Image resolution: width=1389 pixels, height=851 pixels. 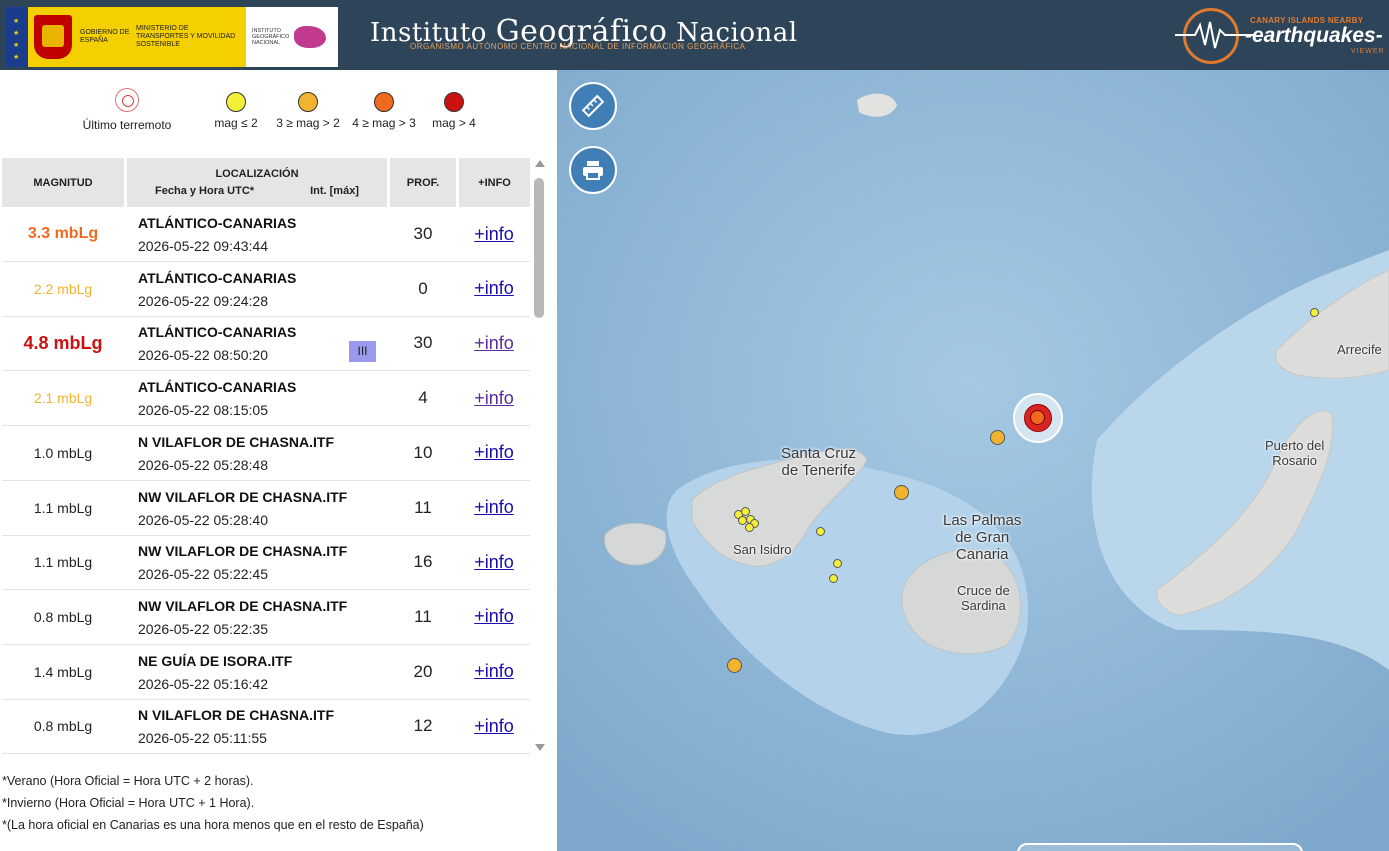 I want to click on scroll-up-arrow-icon, so click(x=540, y=163).